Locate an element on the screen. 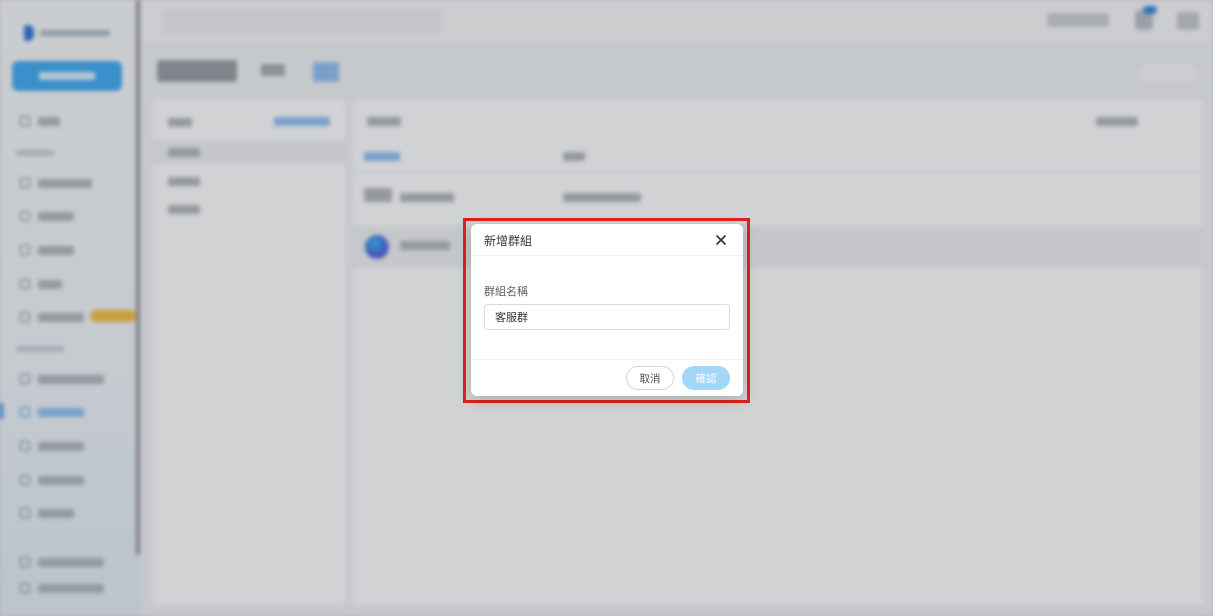 This screenshot has height=616, width=1213. group-name-input is located at coordinates (607, 317).